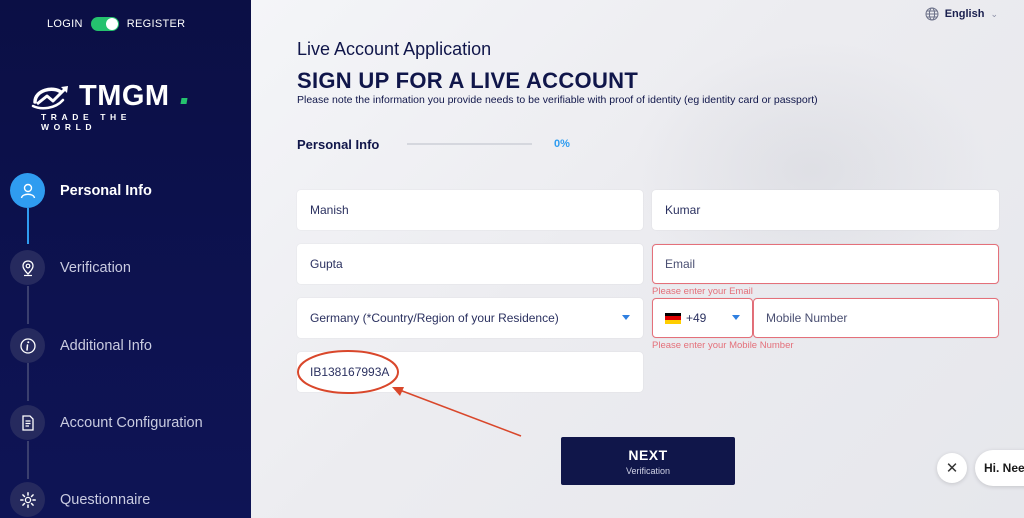 The width and height of the screenshot is (1024, 518). What do you see at coordinates (459, 412) in the screenshot?
I see `annotation-arrow-line` at bounding box center [459, 412].